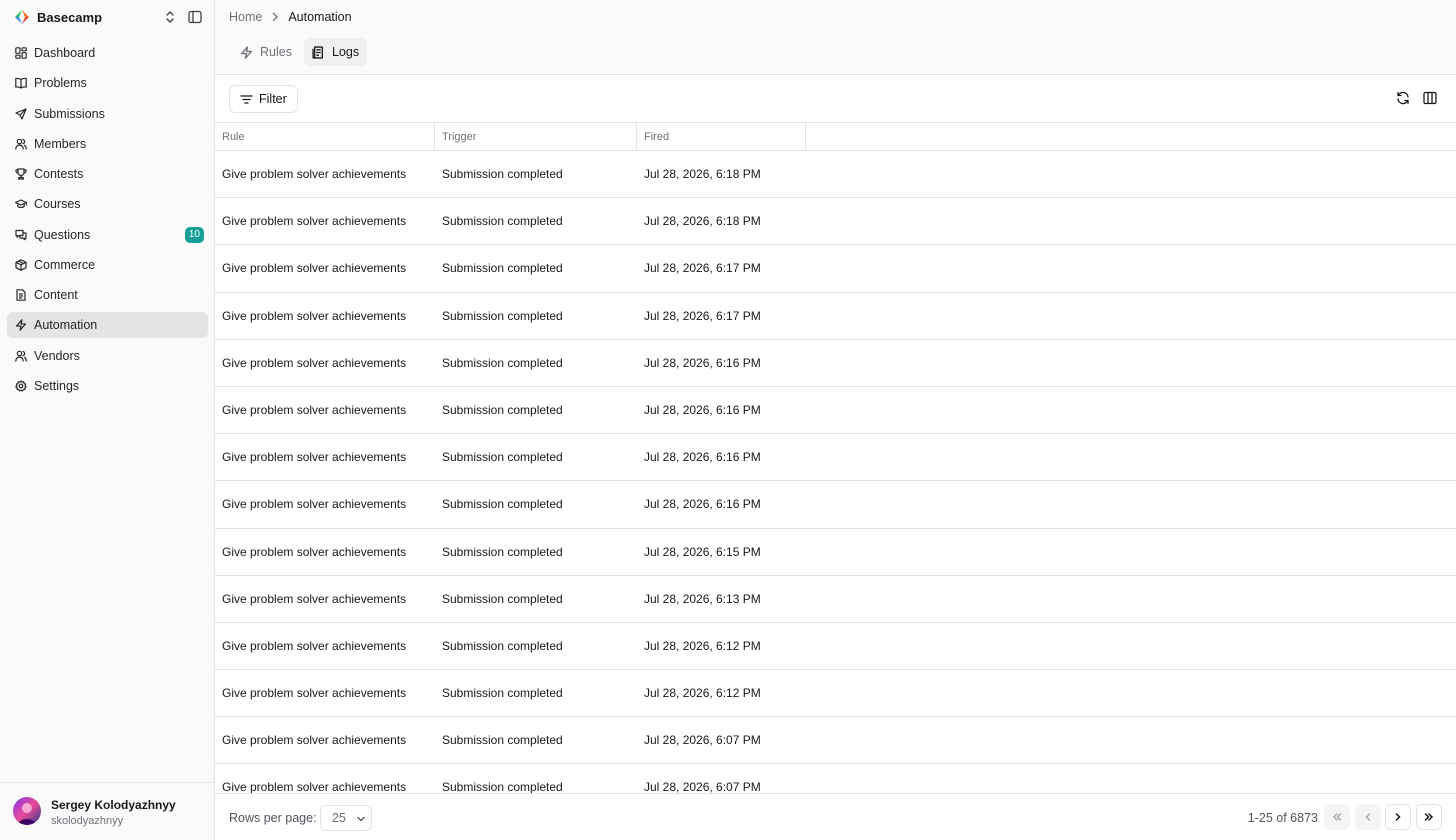  I want to click on sidebar-item-problems: Problems, so click(107, 83).